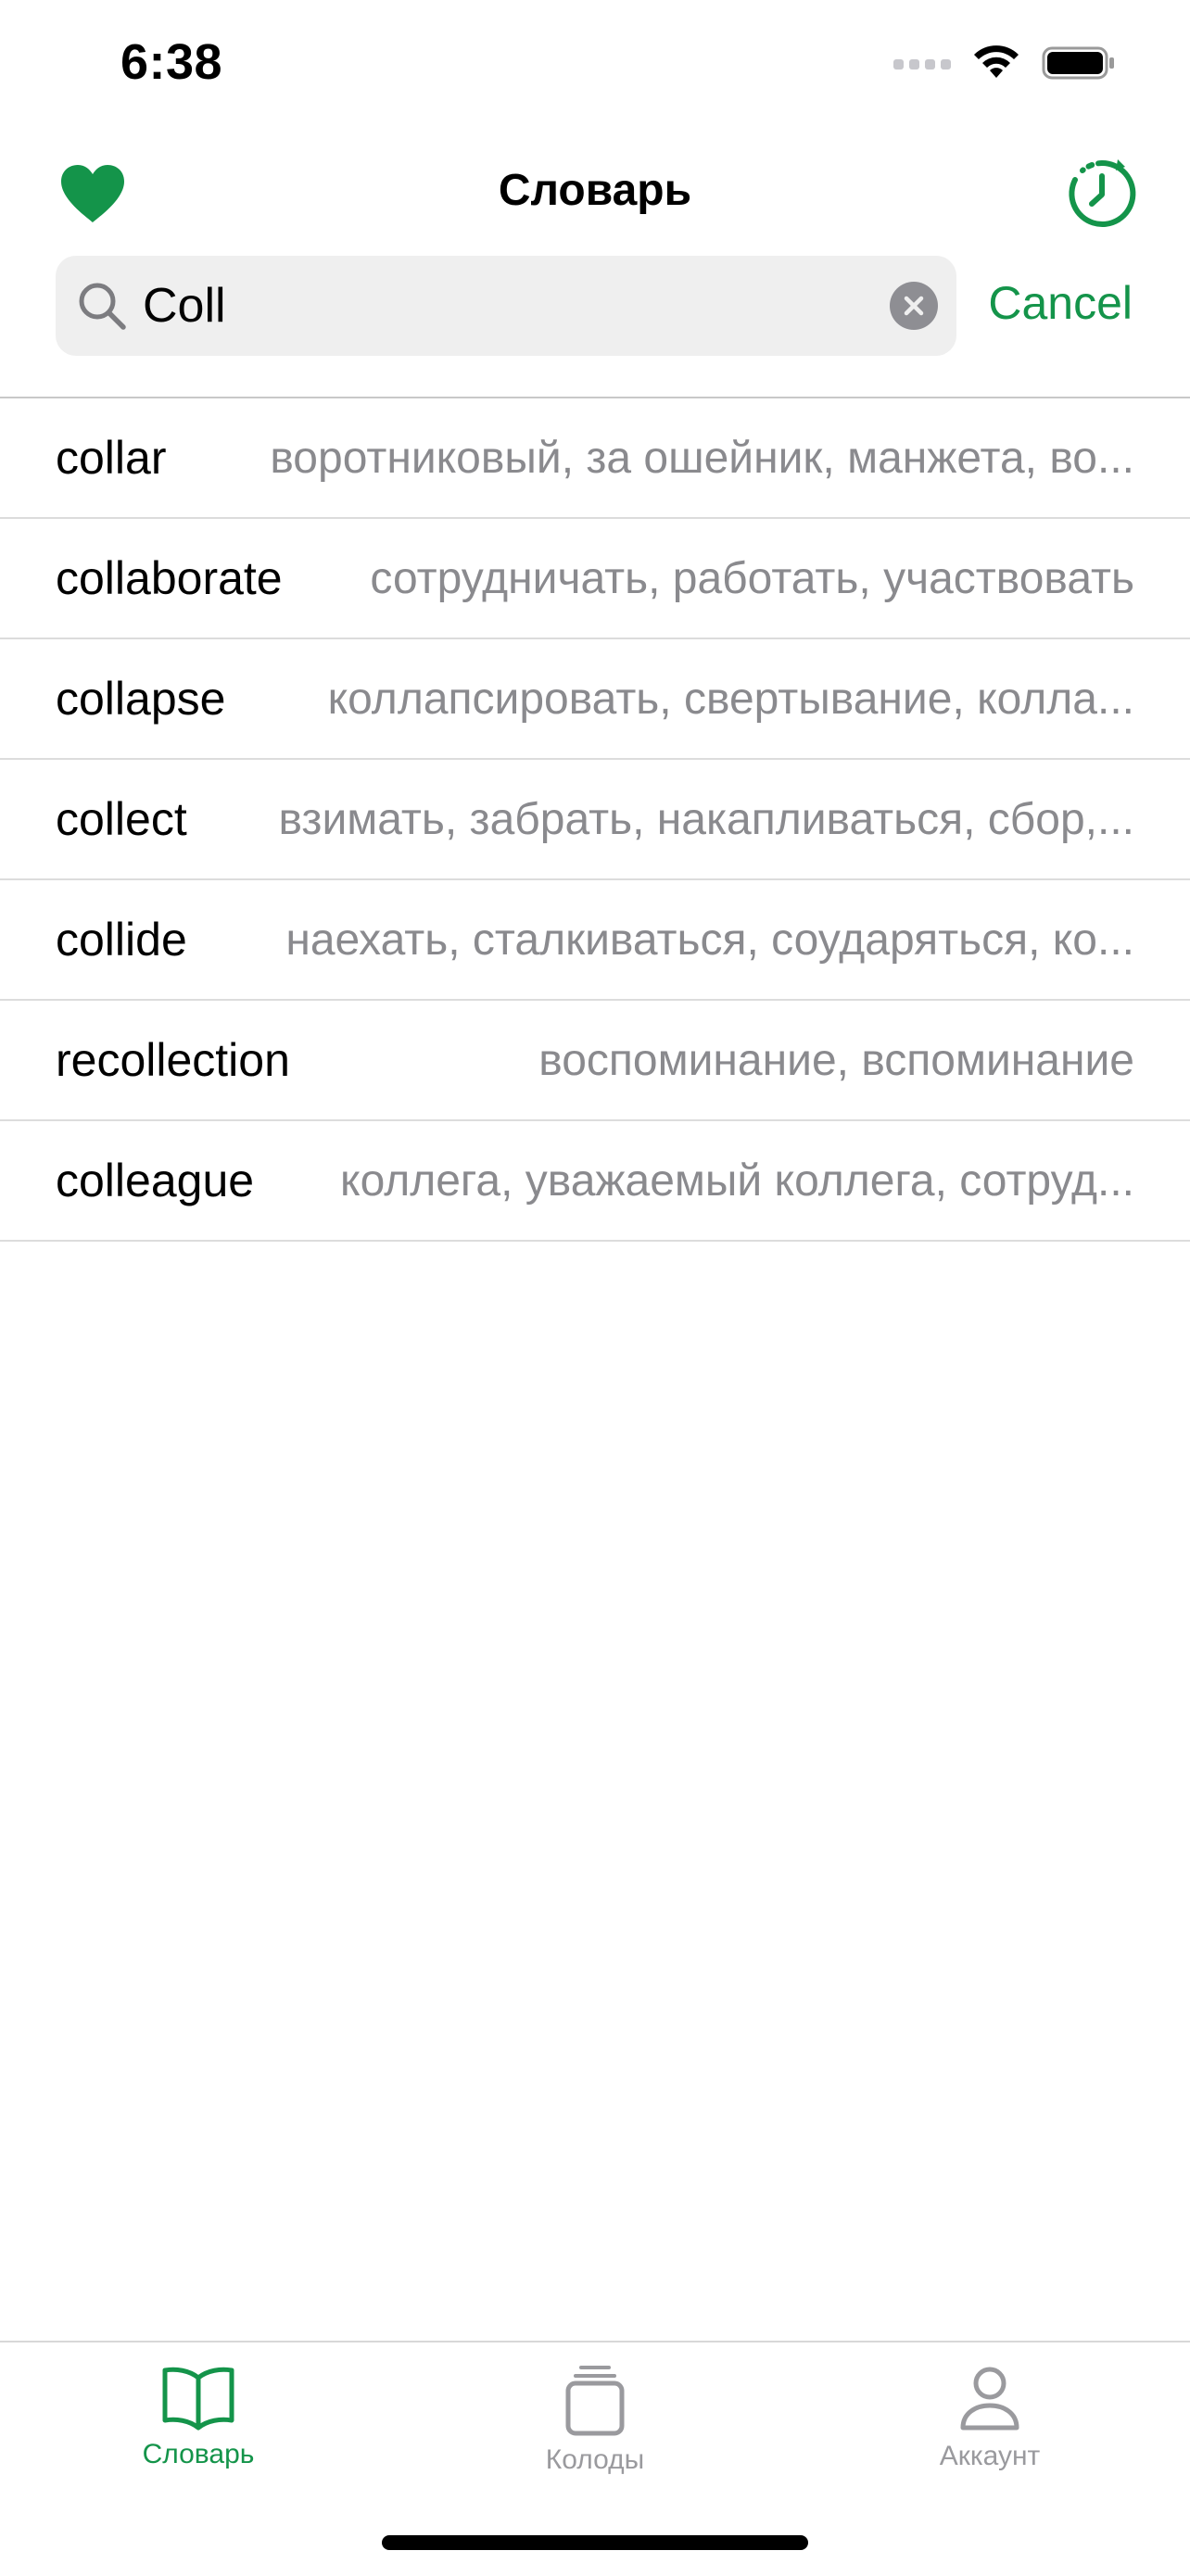 Image resolution: width=1190 pixels, height=2576 pixels. Describe the element at coordinates (102, 306) in the screenshot. I see `search-icon` at that location.